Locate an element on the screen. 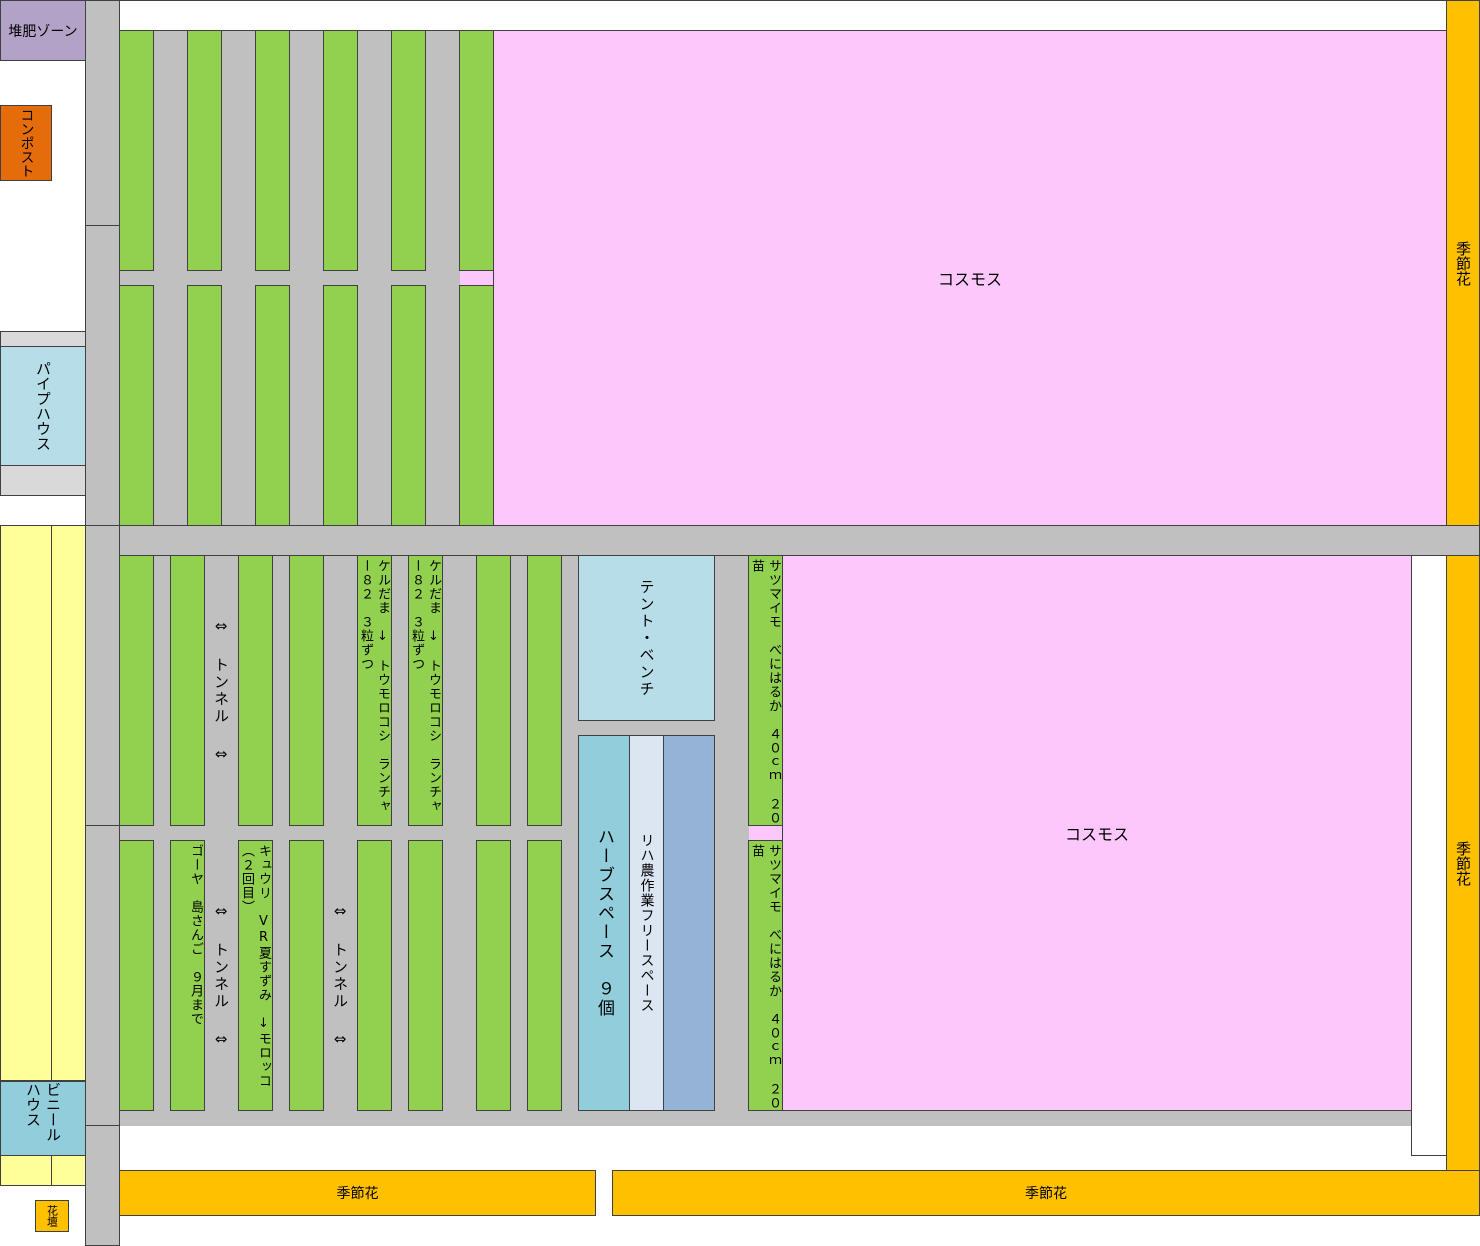 This screenshot has width=1480, height=1246. vinyl-area-left is located at coordinates (26, 803).